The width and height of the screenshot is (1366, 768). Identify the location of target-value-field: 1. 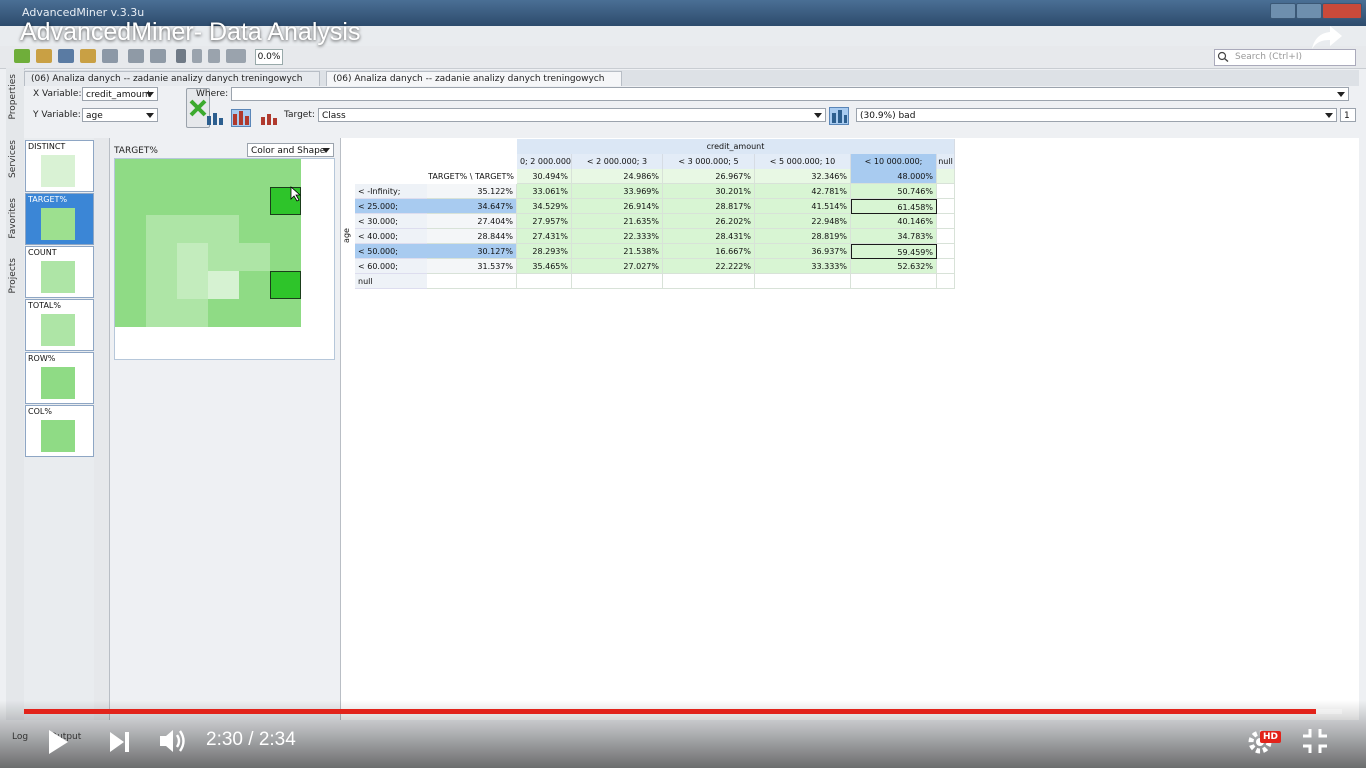
(1348, 115).